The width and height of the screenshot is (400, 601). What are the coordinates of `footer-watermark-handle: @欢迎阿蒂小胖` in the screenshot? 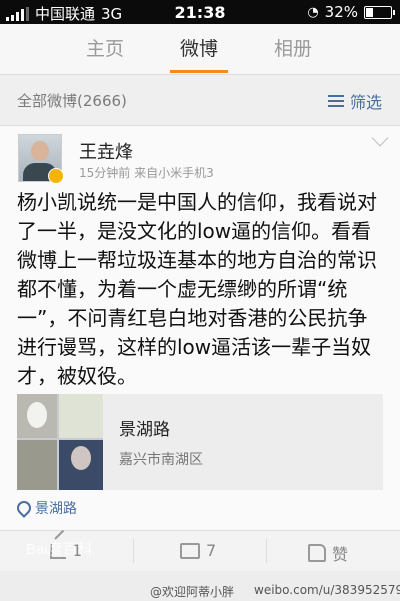 It's located at (192, 592).